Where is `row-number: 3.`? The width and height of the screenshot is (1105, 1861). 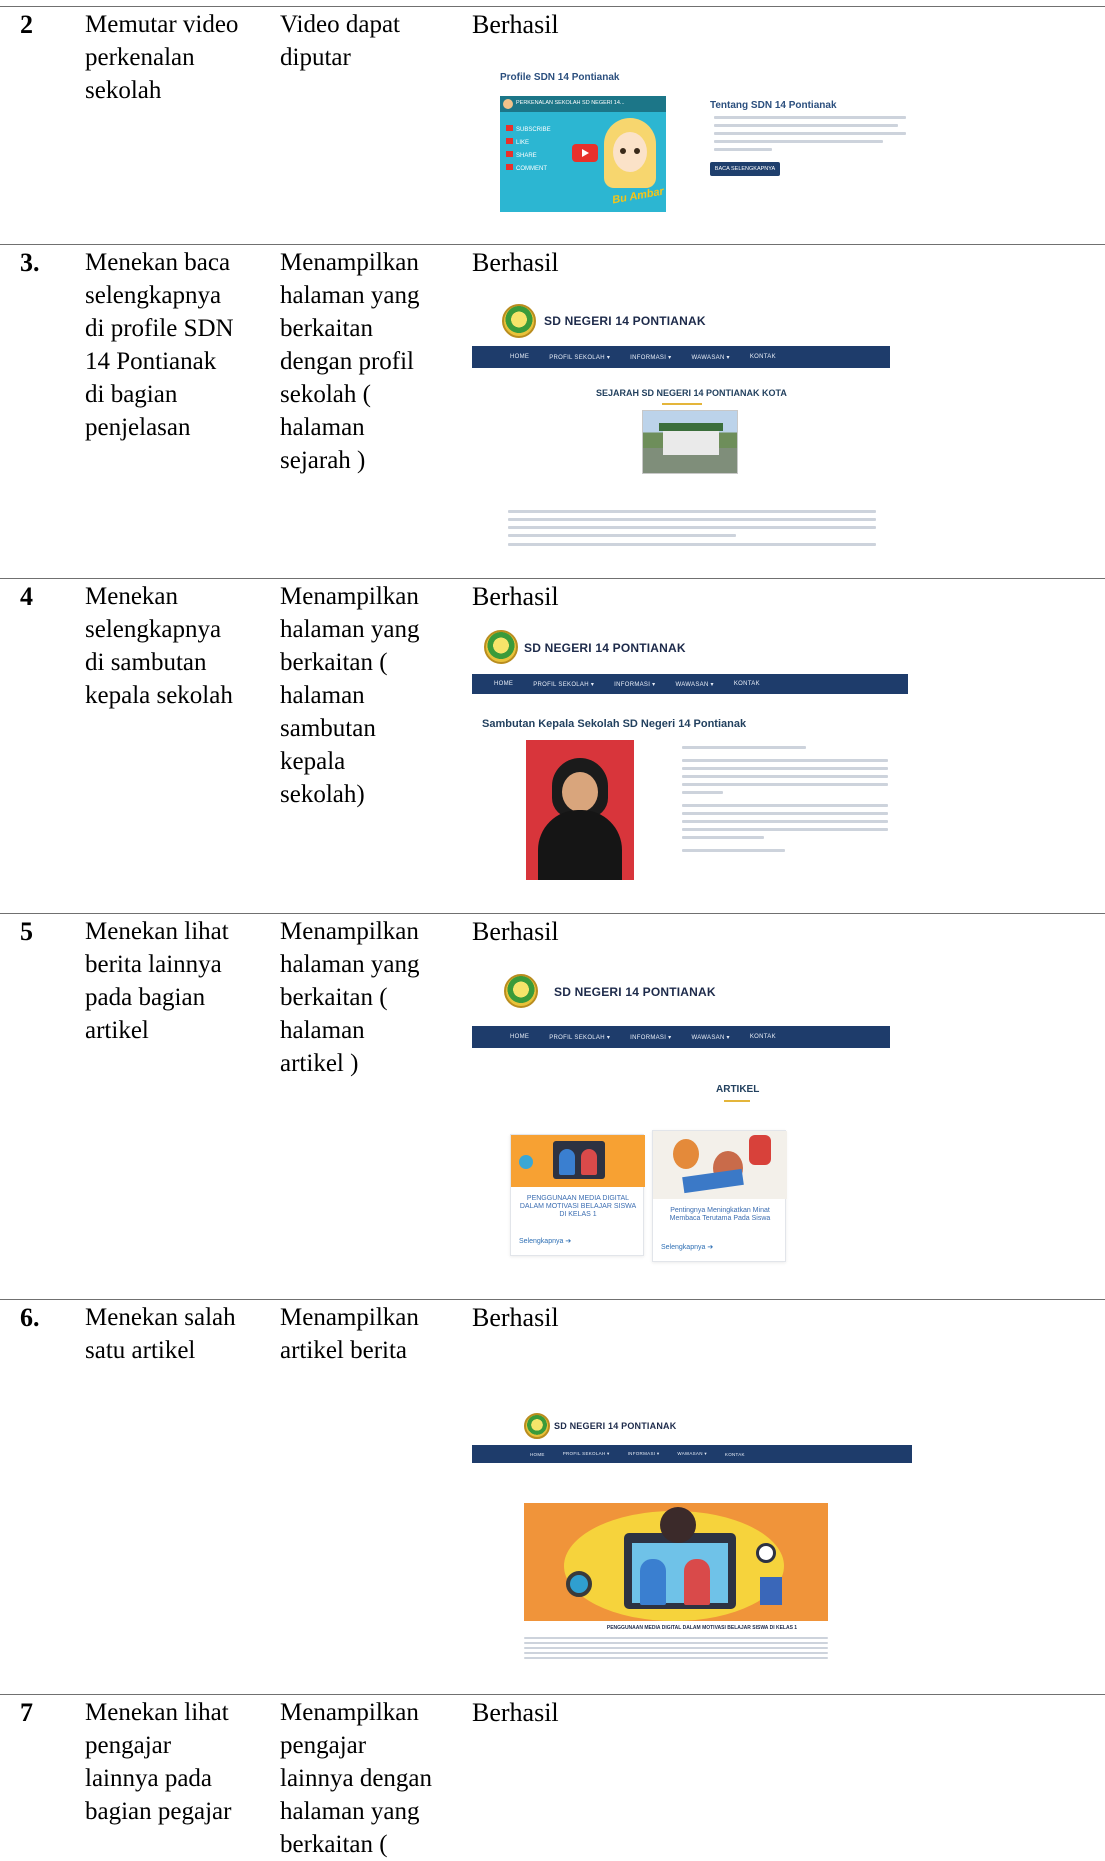
row-number: 3. is located at coordinates (30, 262).